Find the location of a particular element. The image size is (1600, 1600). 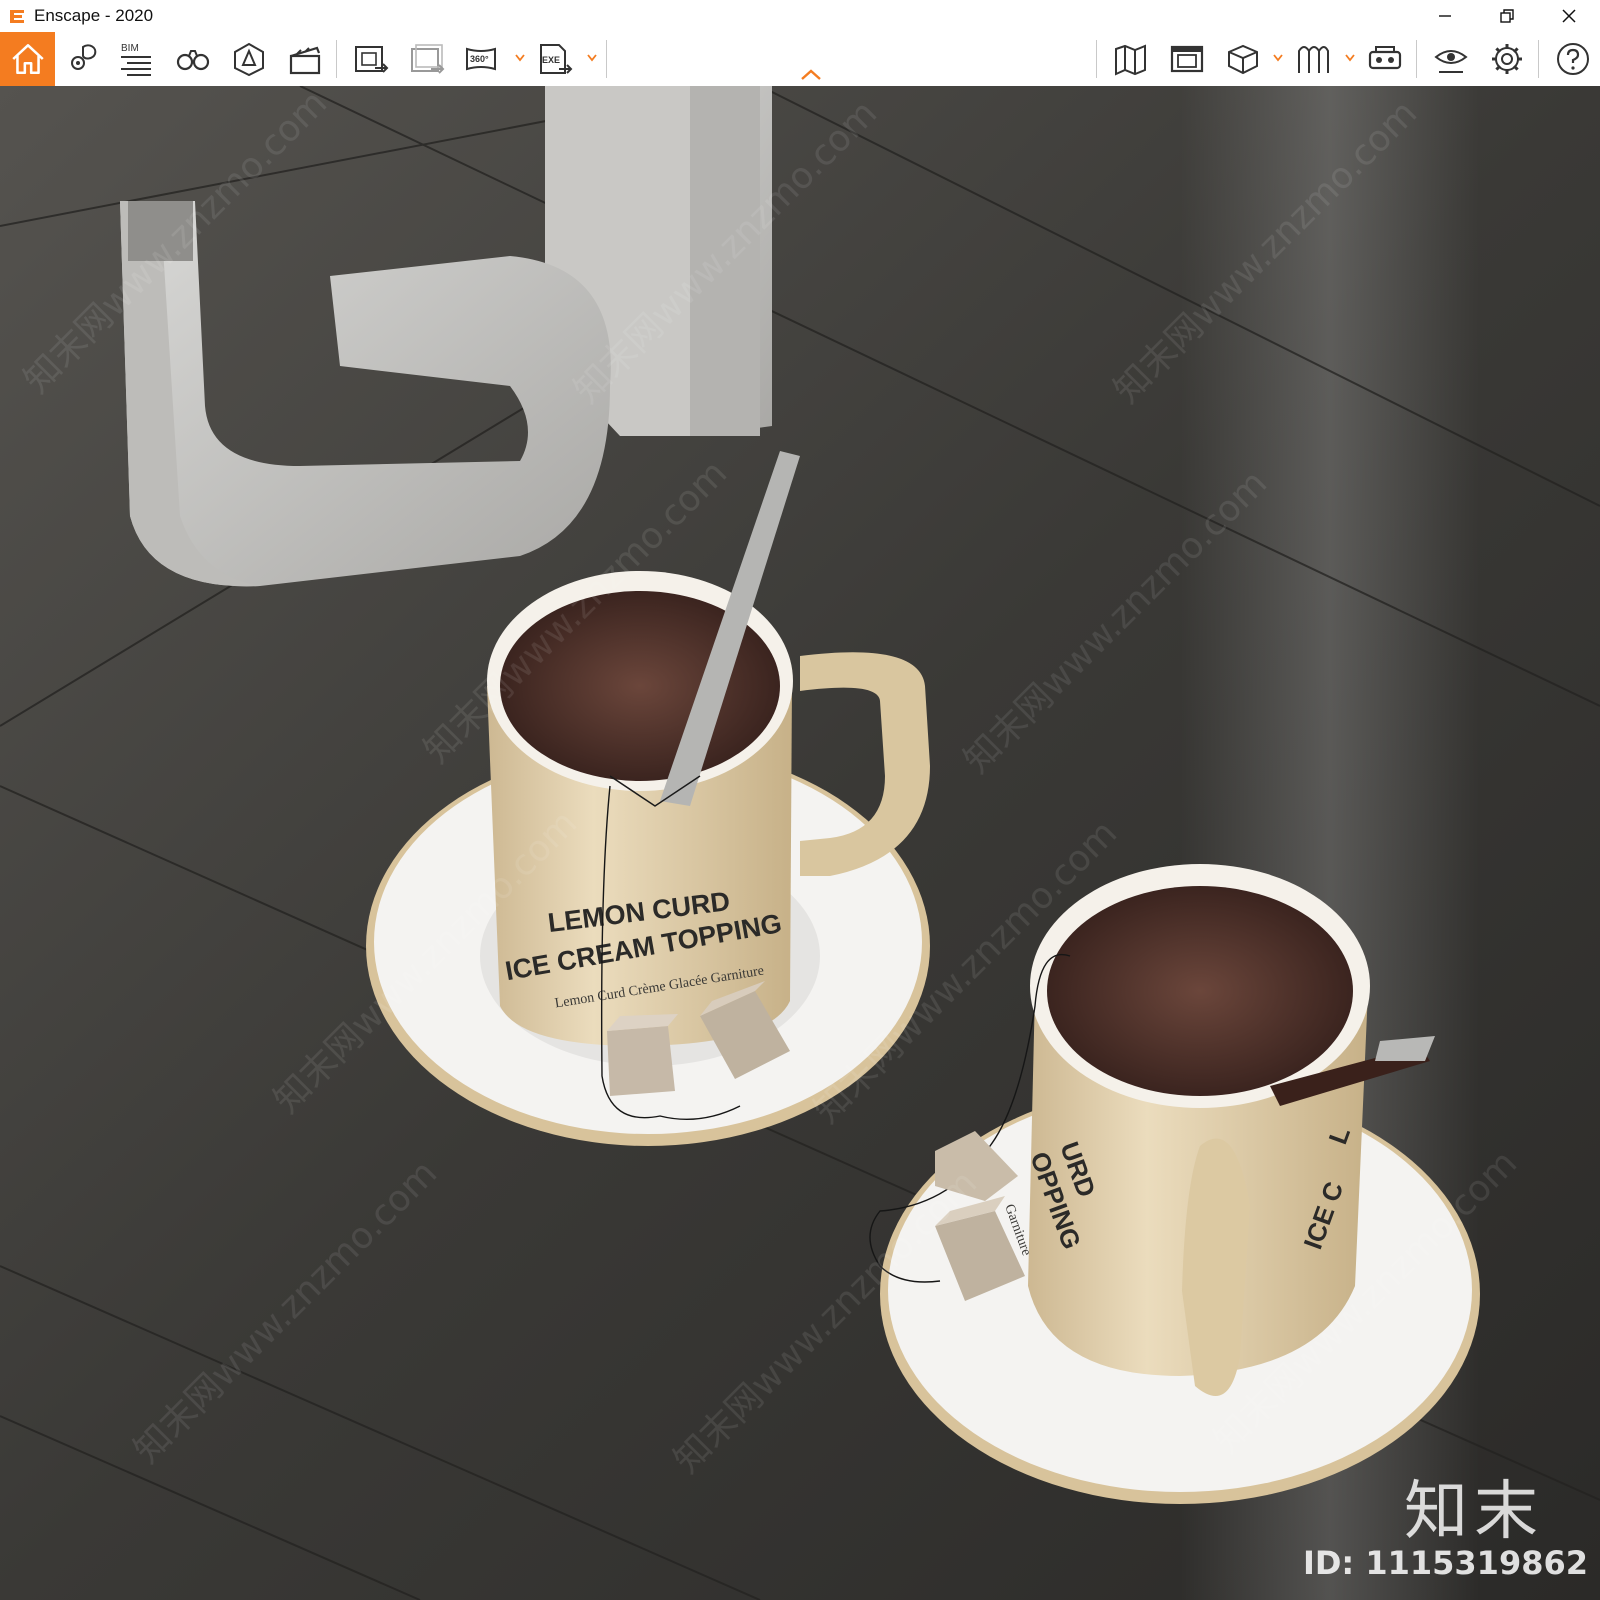

batch-render-icon is located at coordinates (428, 59).